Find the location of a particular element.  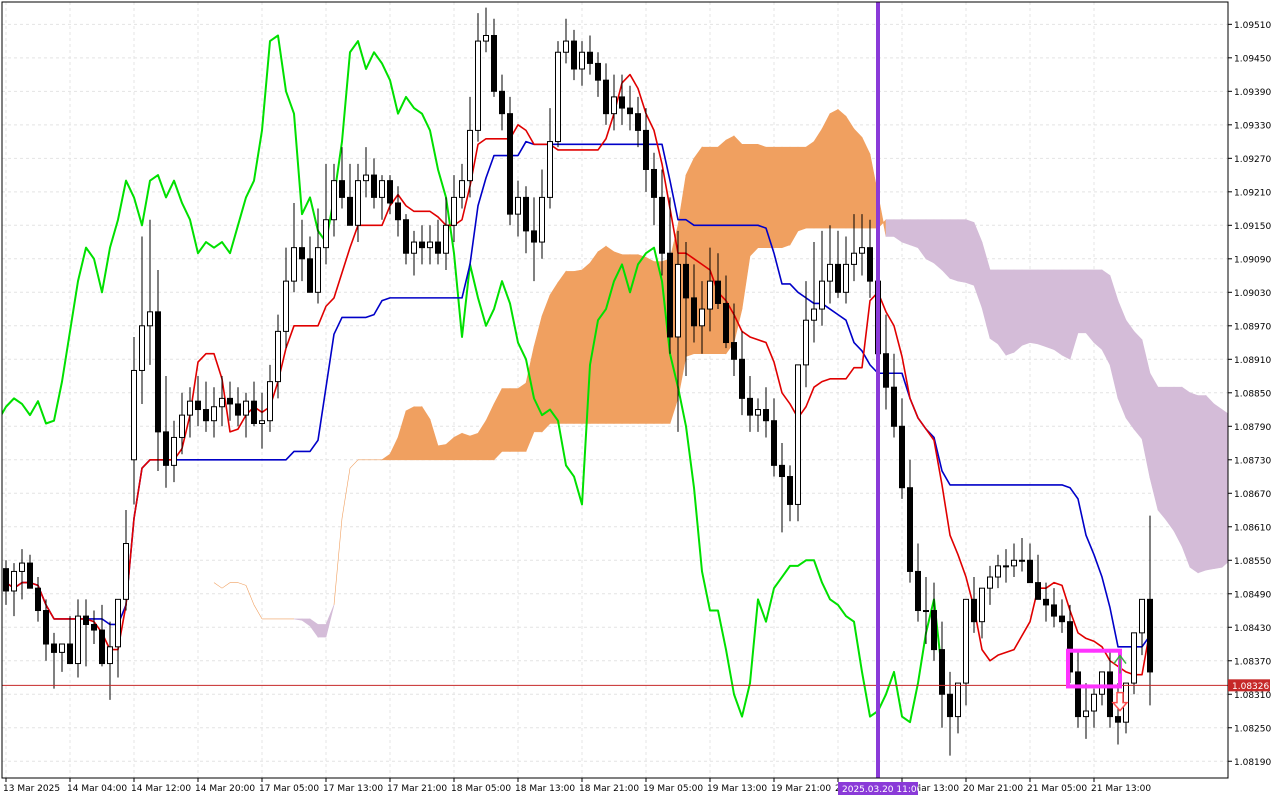

y-tick-label: 1.08370 is located at coordinates (1252, 662).